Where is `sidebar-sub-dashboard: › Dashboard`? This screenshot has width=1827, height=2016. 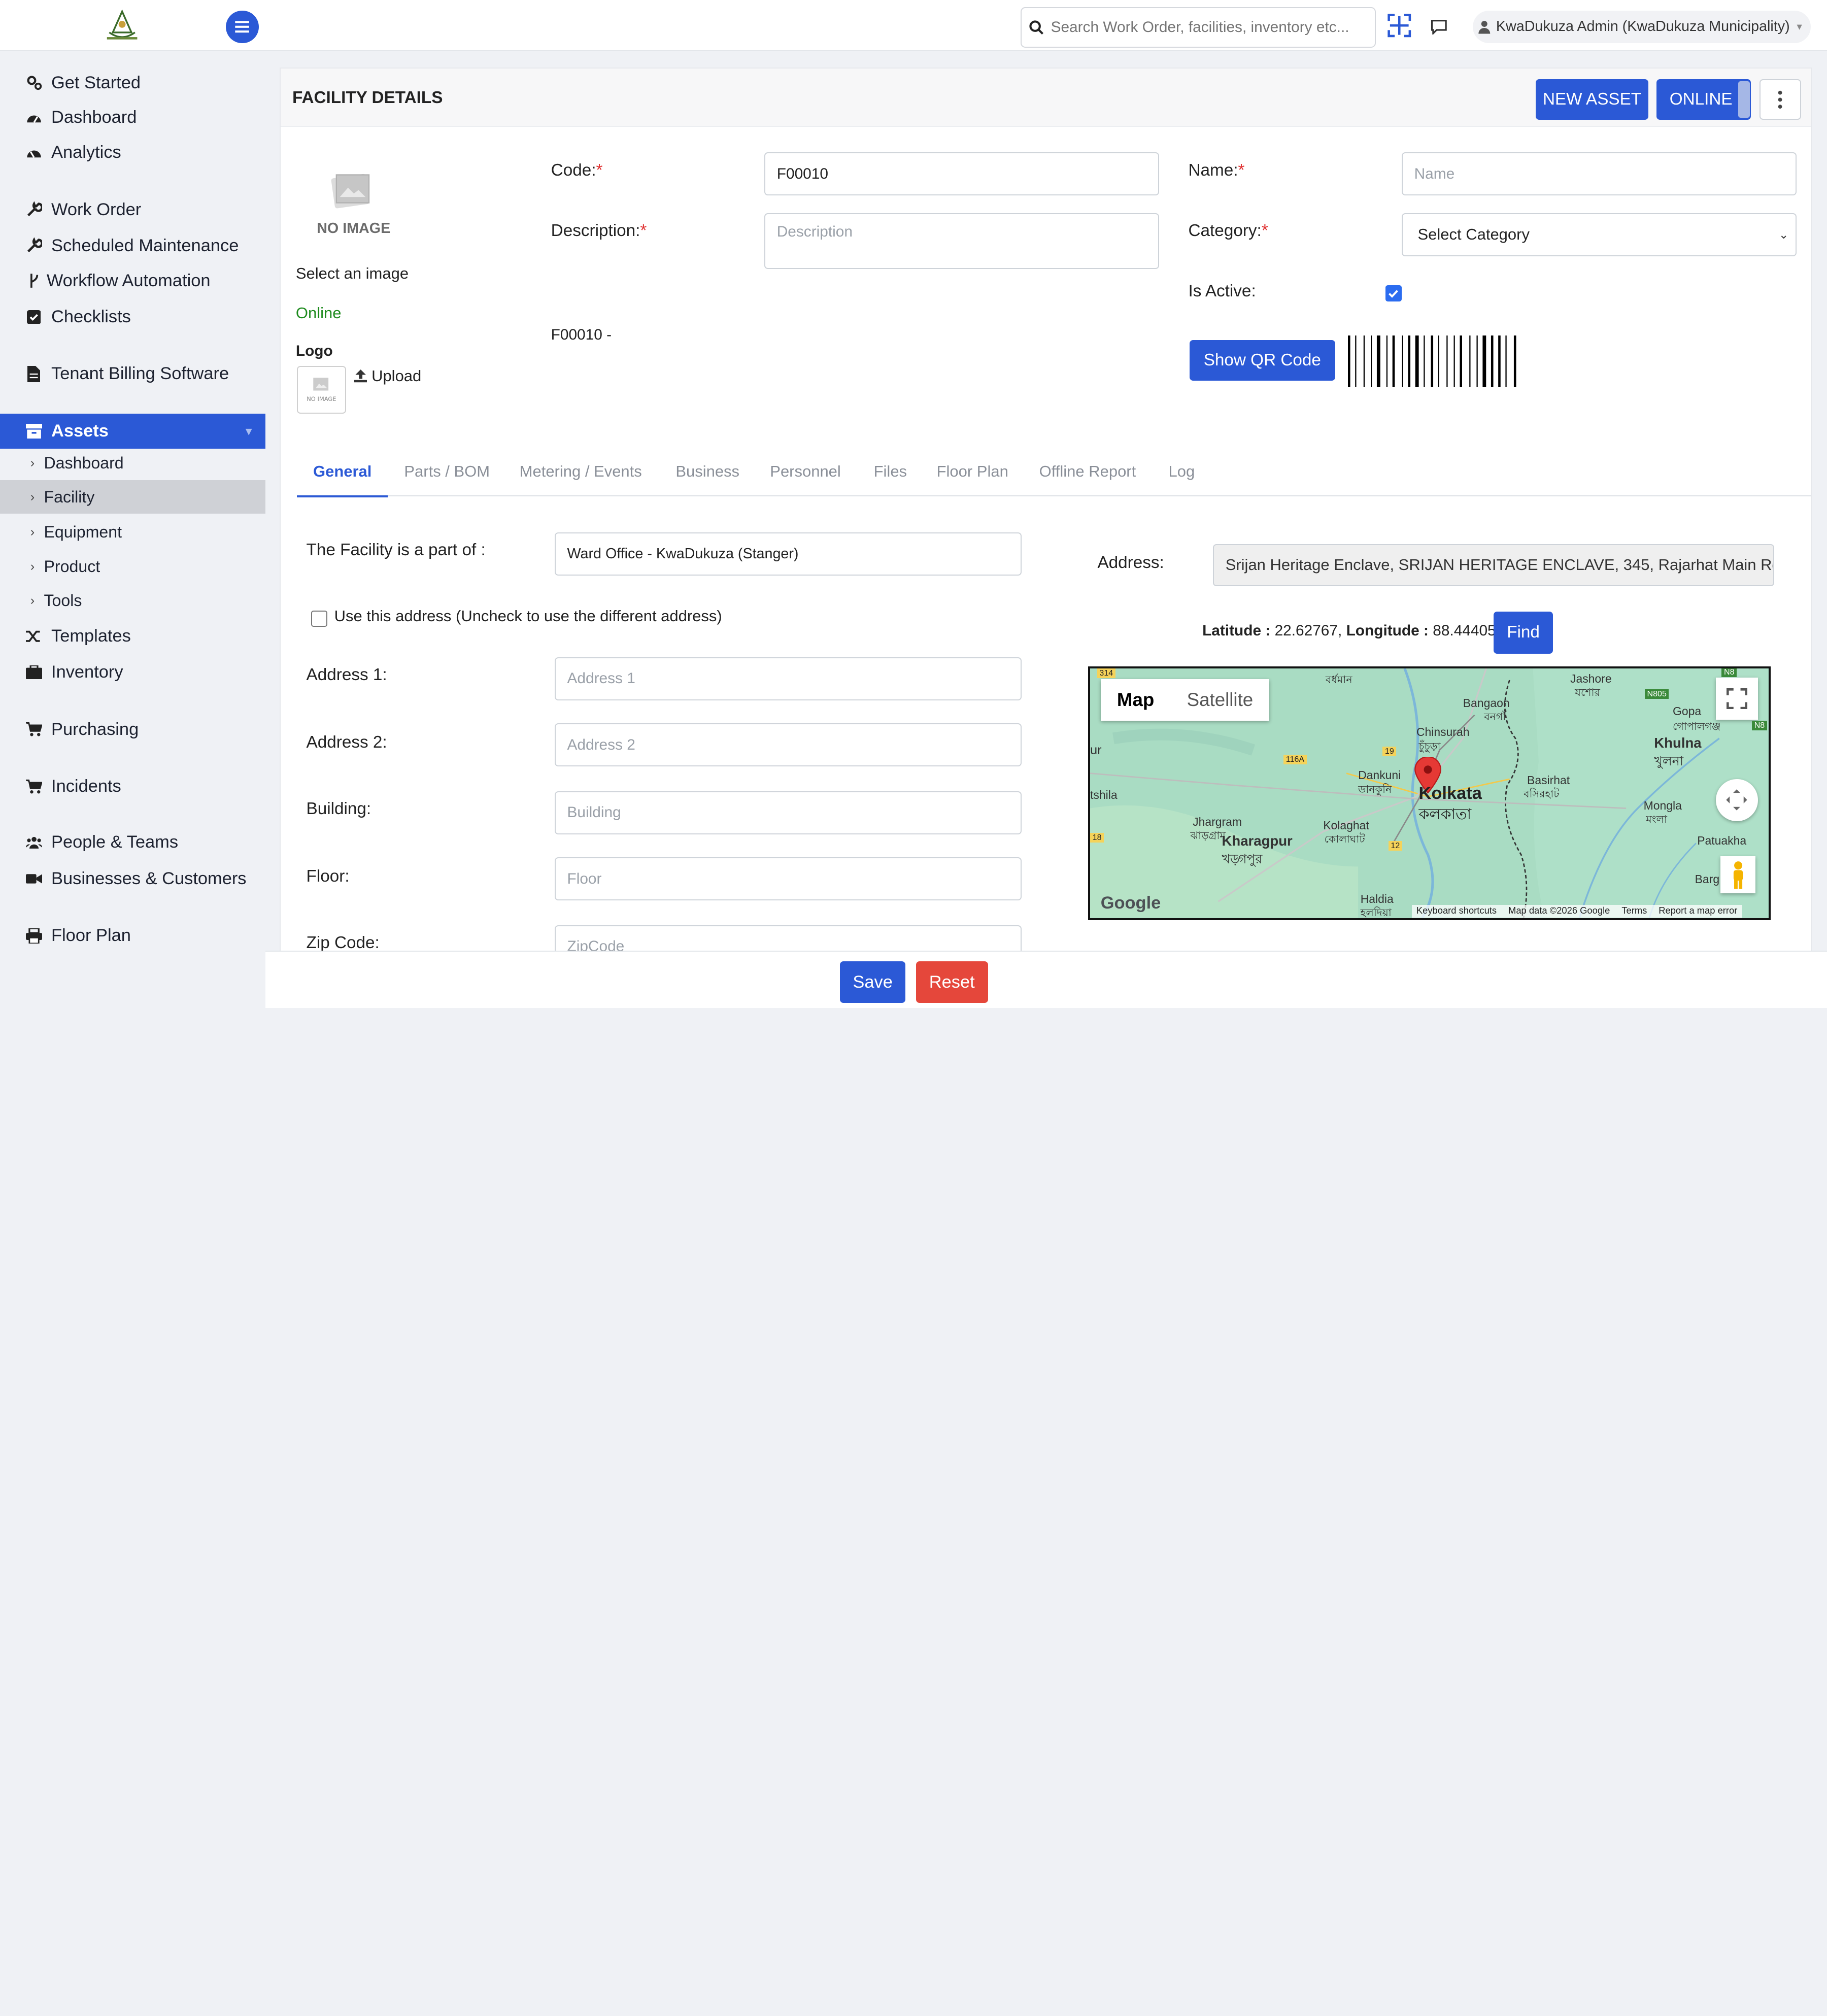
sidebar-sub-dashboard: › Dashboard is located at coordinates (132, 463).